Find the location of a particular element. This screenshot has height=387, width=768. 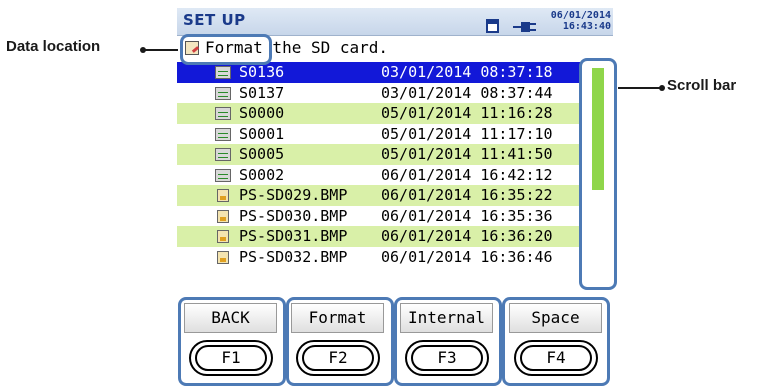

file-name: S0137 is located at coordinates (262, 92).